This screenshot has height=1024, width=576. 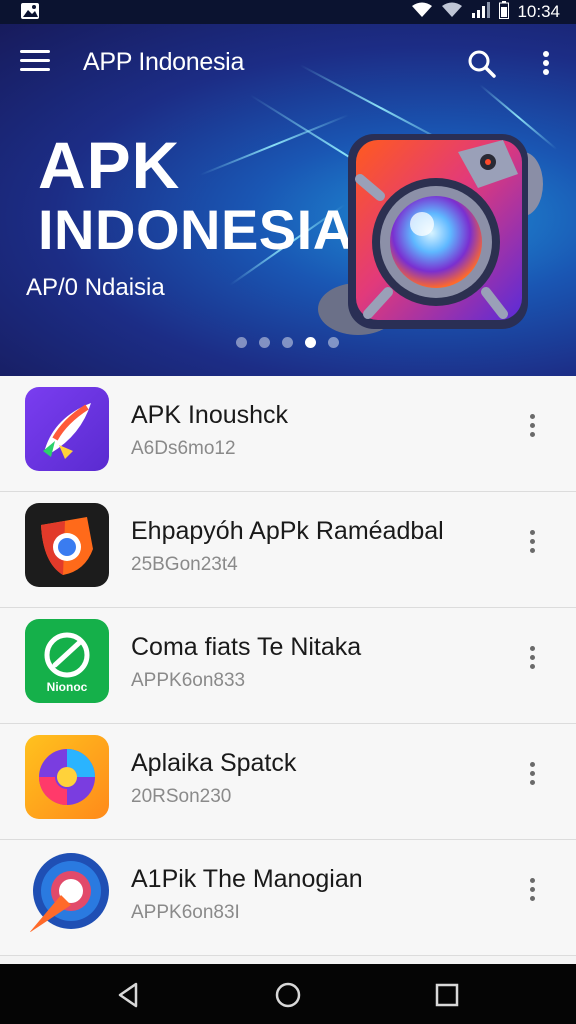 I want to click on signal-icon, so click(x=481, y=12).